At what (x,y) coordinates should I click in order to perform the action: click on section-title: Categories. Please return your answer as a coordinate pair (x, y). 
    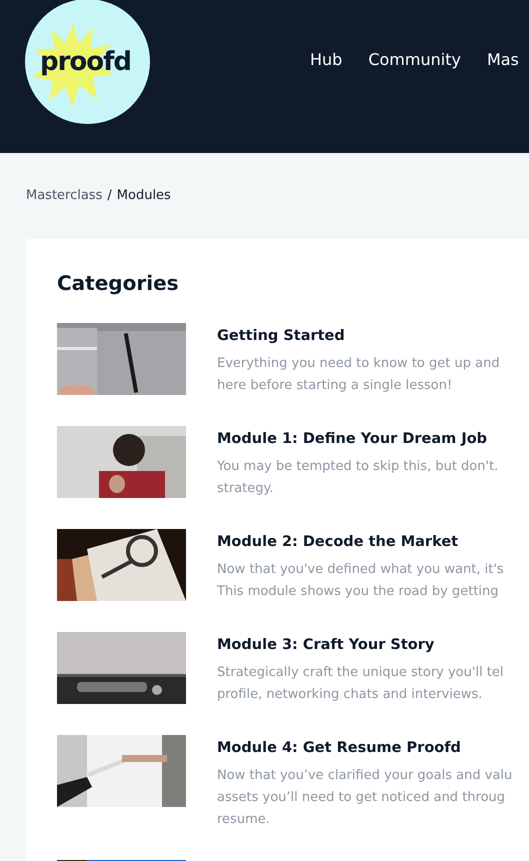
    Looking at the image, I should click on (118, 283).